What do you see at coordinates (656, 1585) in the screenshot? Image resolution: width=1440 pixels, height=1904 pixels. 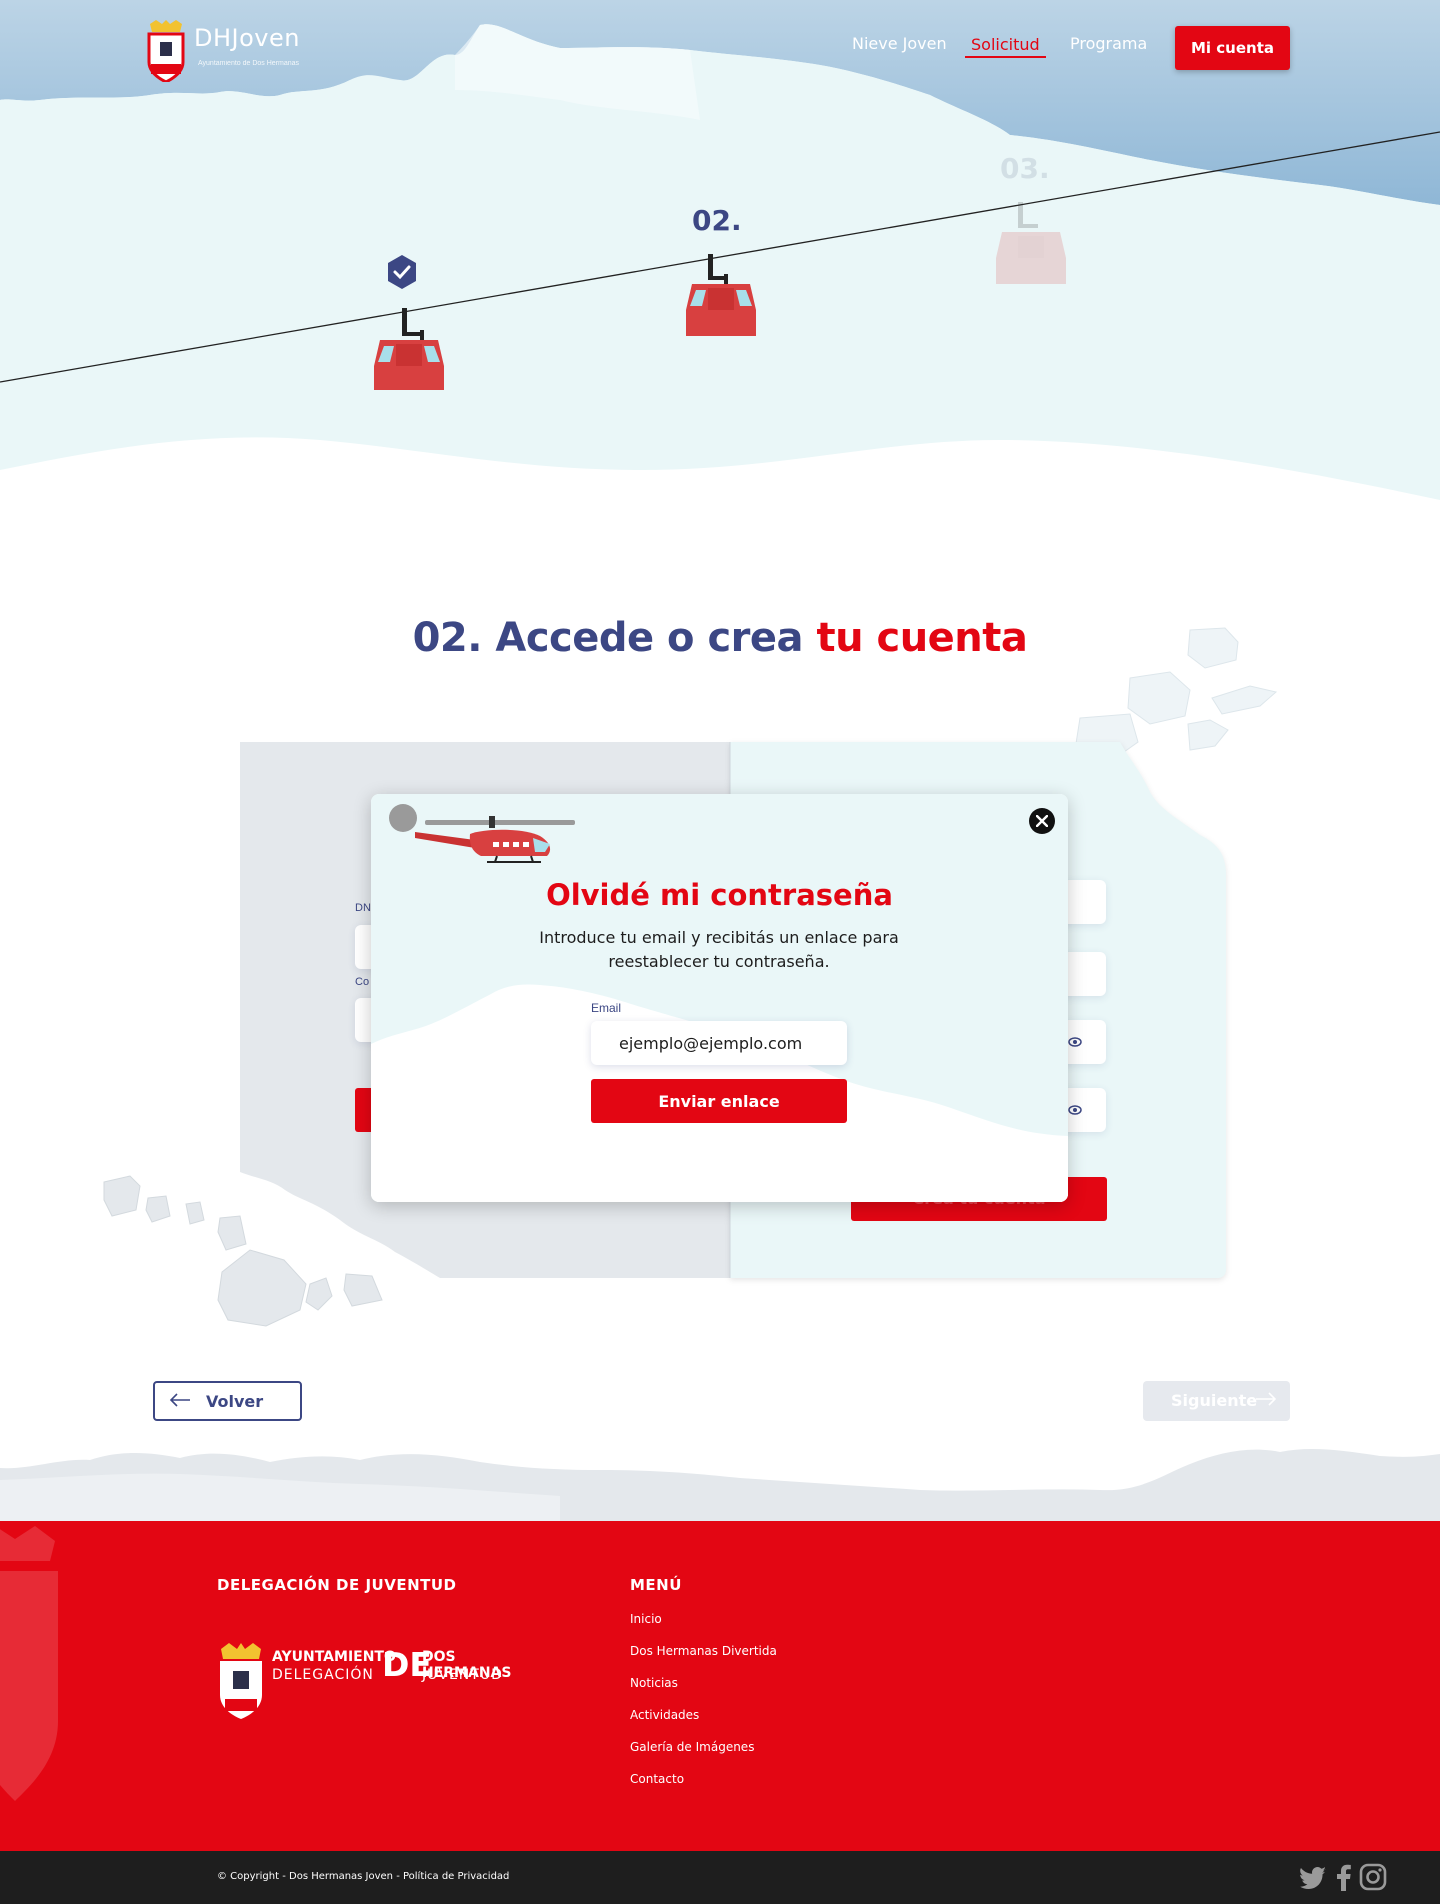 I see `footer-heading-menu: MENÚ` at bounding box center [656, 1585].